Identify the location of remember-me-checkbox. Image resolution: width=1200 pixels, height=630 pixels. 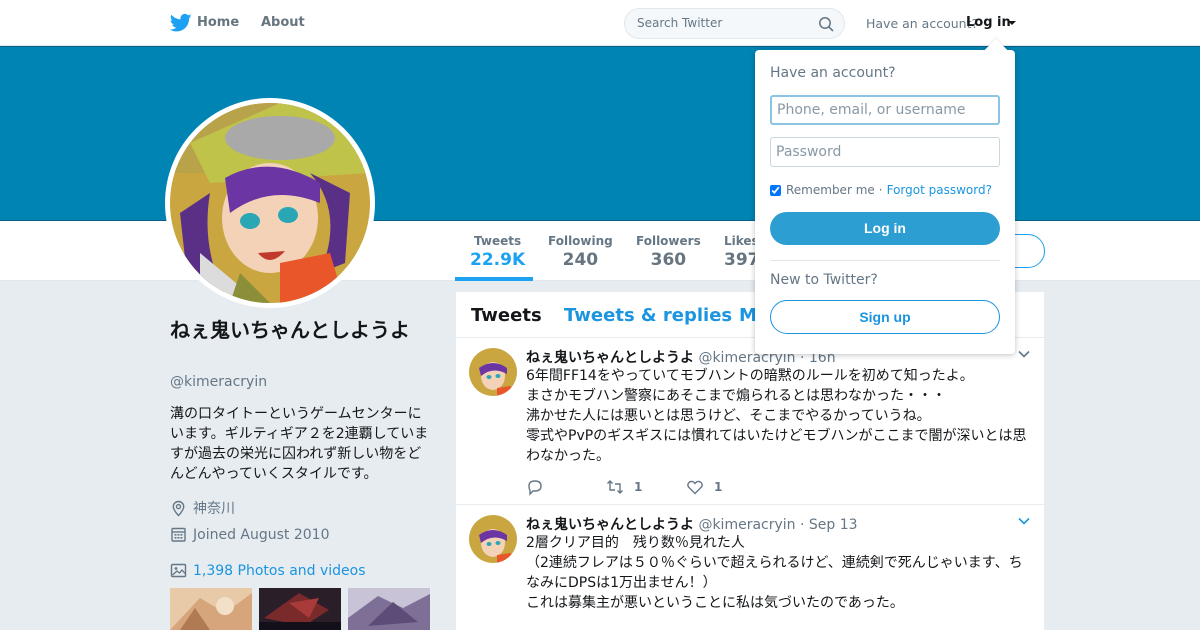
(775, 190).